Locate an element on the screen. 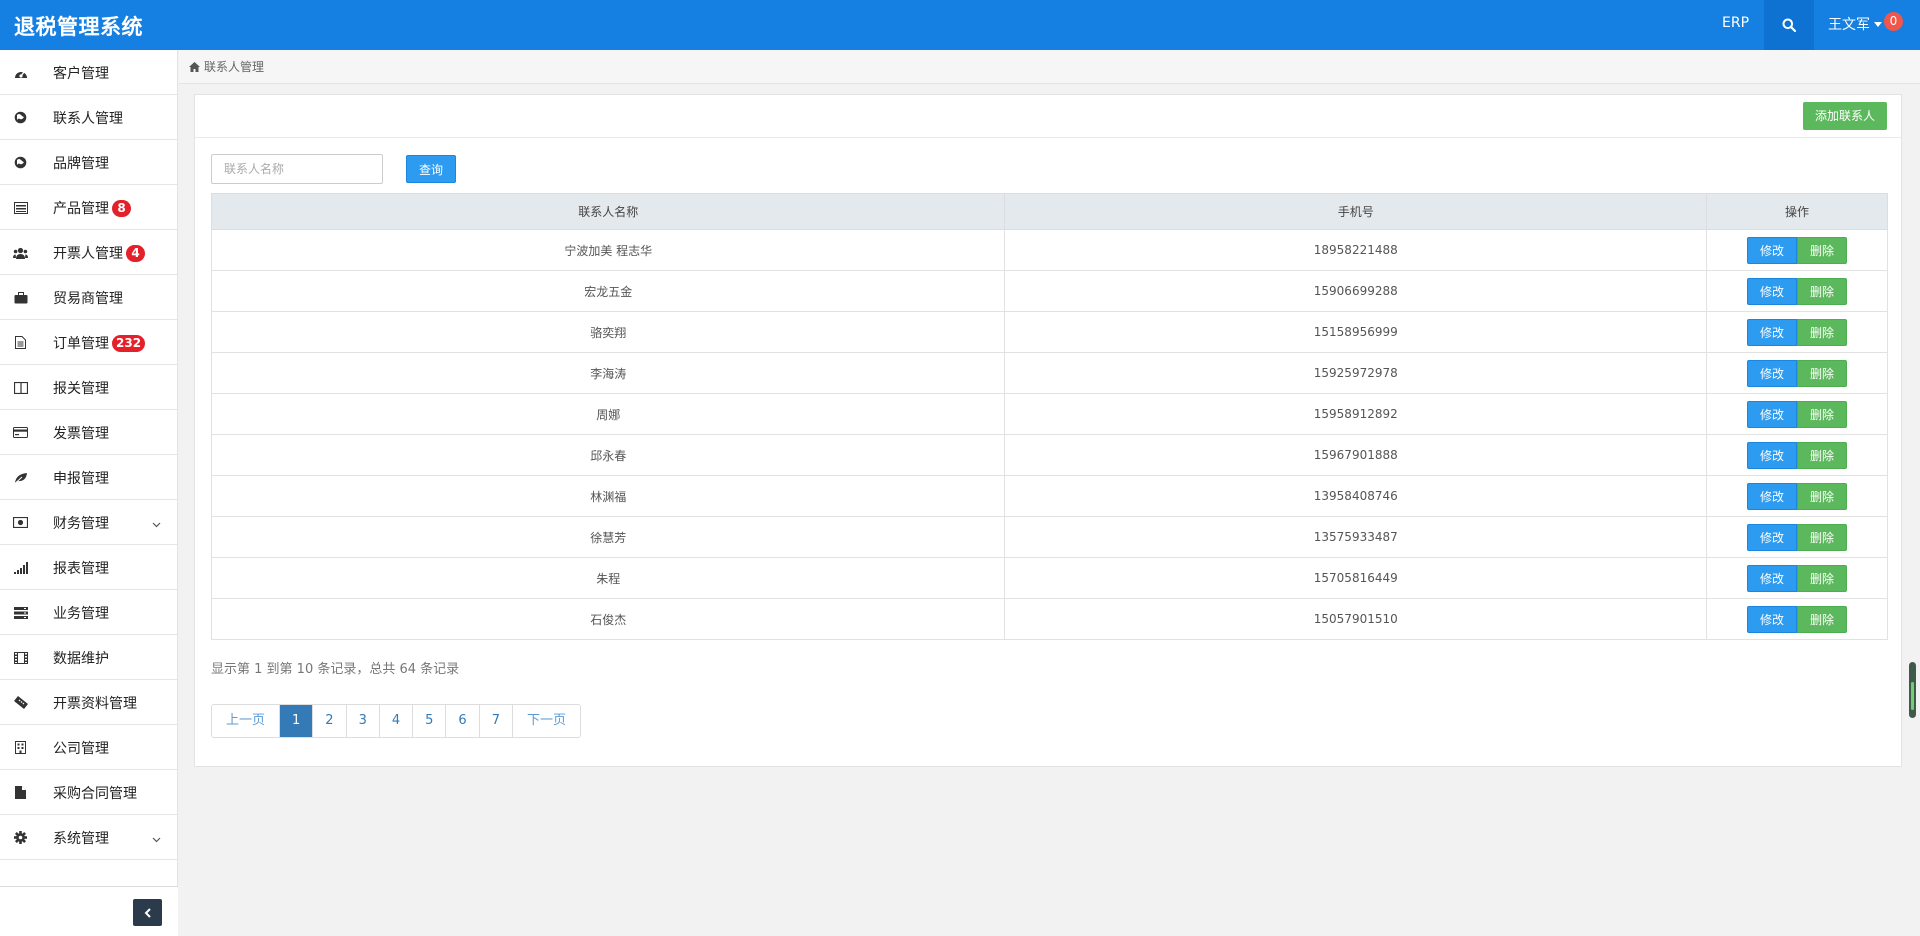 The width and height of the screenshot is (1920, 936). column-header-phone: 手机号 is located at coordinates (1356, 211).